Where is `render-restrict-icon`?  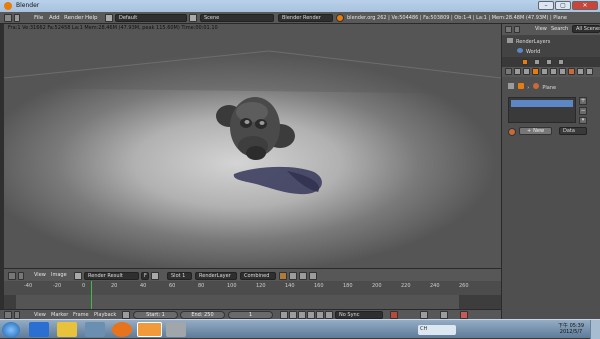 render-restrict-icon is located at coordinates (561, 62).